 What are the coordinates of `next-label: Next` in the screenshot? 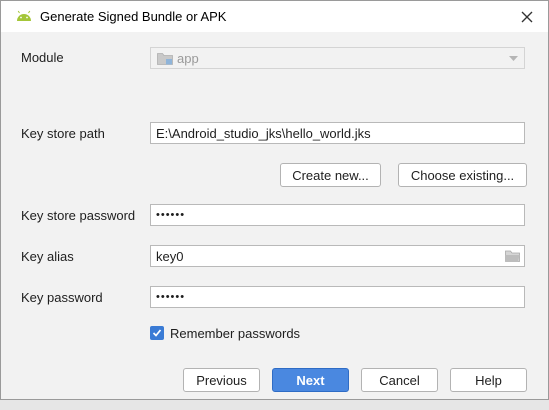 It's located at (310, 380).